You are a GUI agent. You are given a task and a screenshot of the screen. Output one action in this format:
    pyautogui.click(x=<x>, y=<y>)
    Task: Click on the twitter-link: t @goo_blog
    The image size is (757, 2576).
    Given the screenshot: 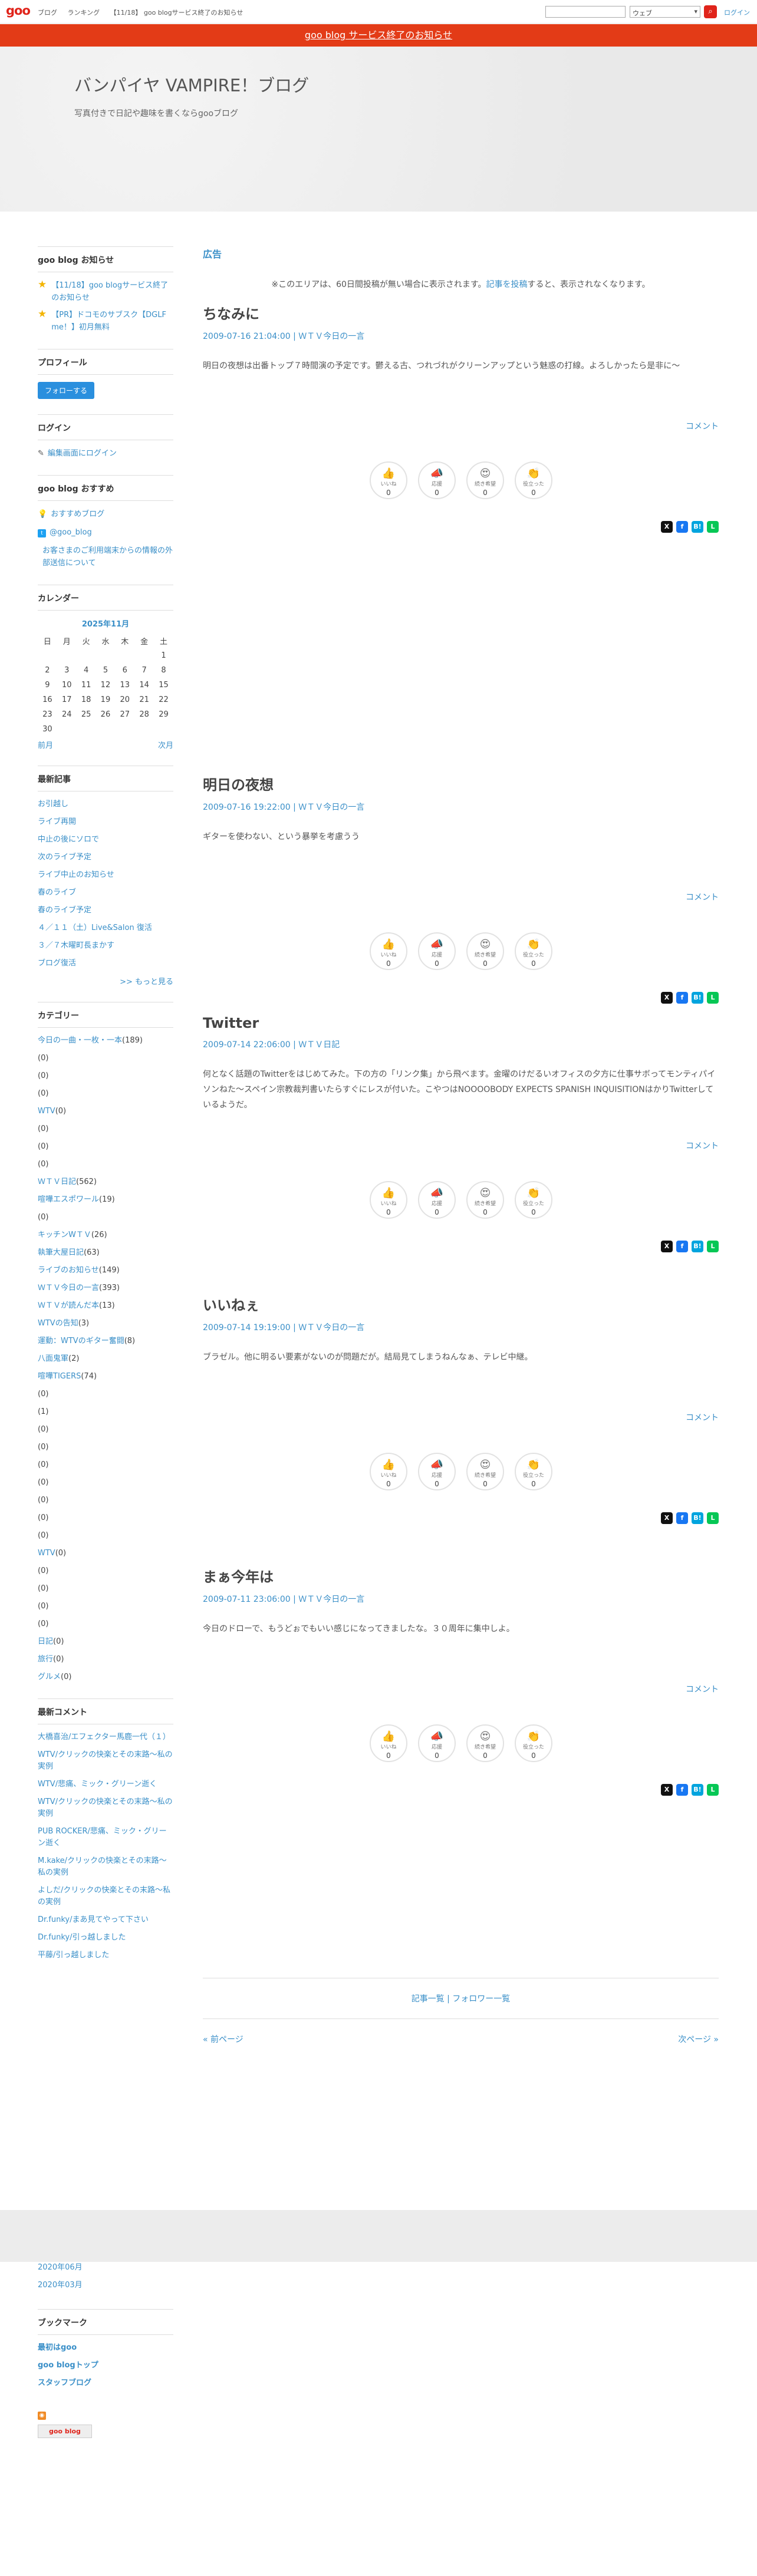 What is the action you would take?
    pyautogui.click(x=105, y=533)
    